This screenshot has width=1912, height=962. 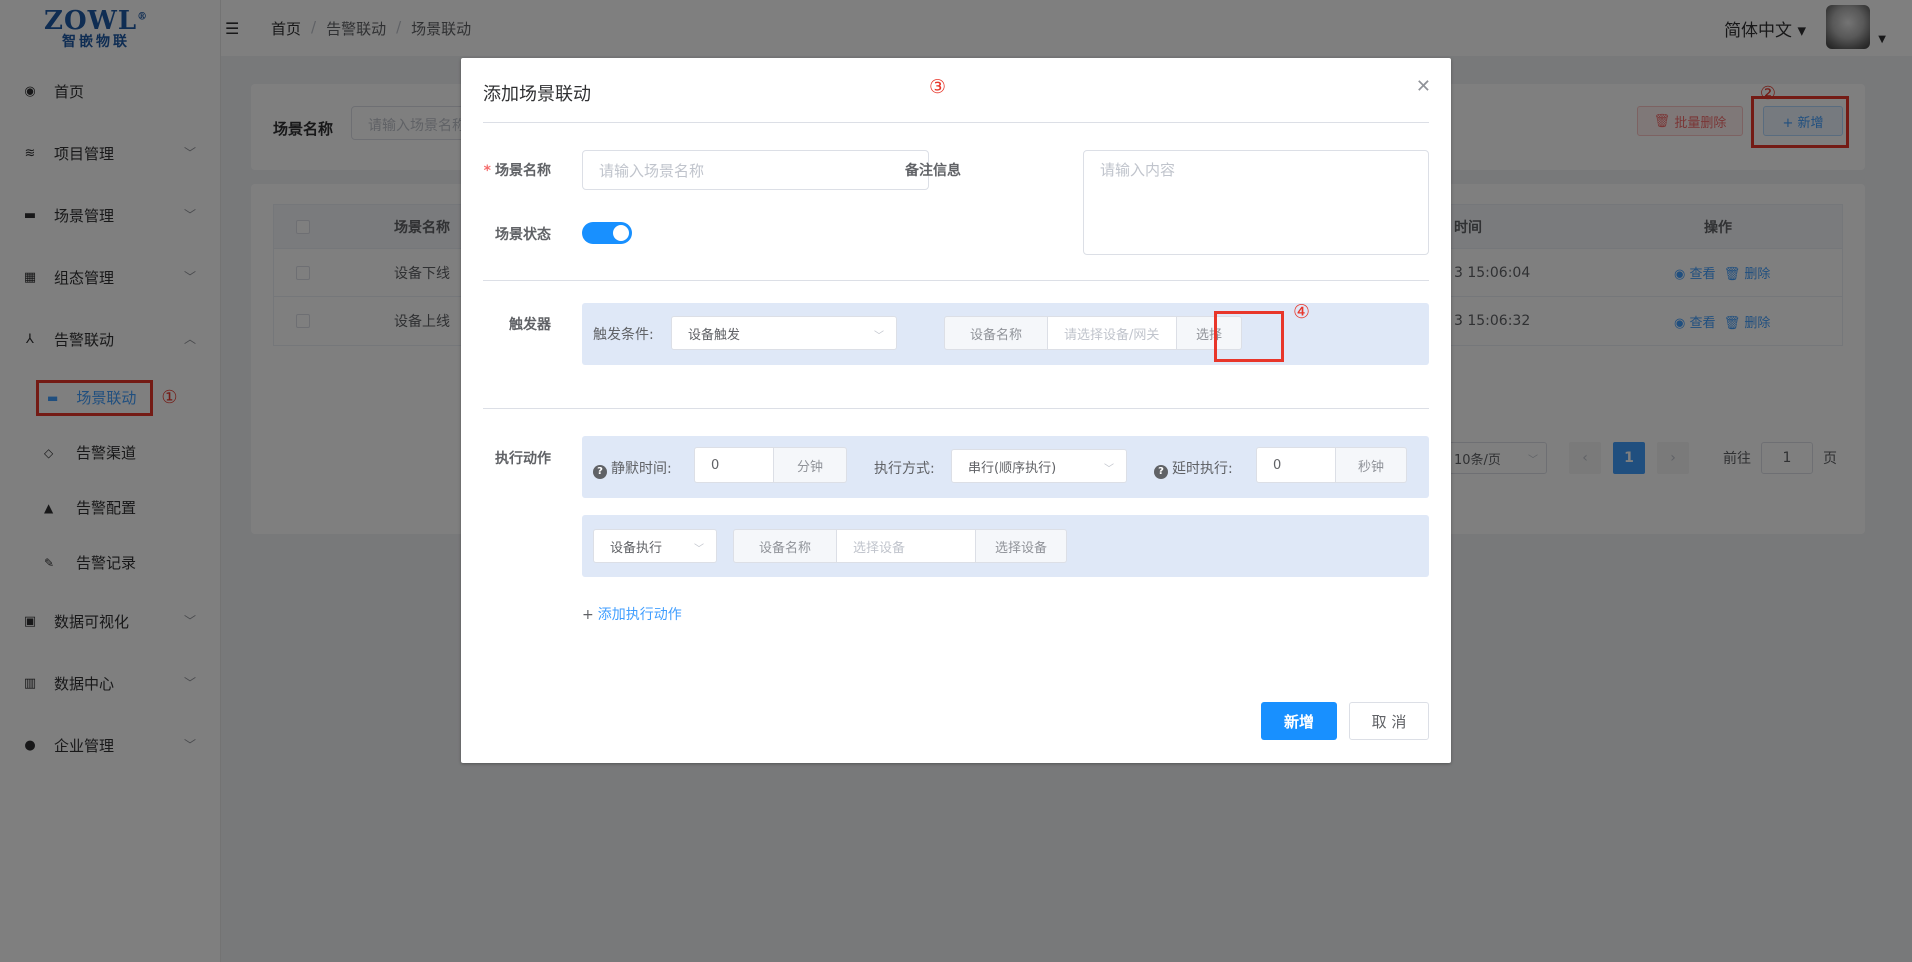 I want to click on scene-status-label: 场景状态, so click(x=523, y=235).